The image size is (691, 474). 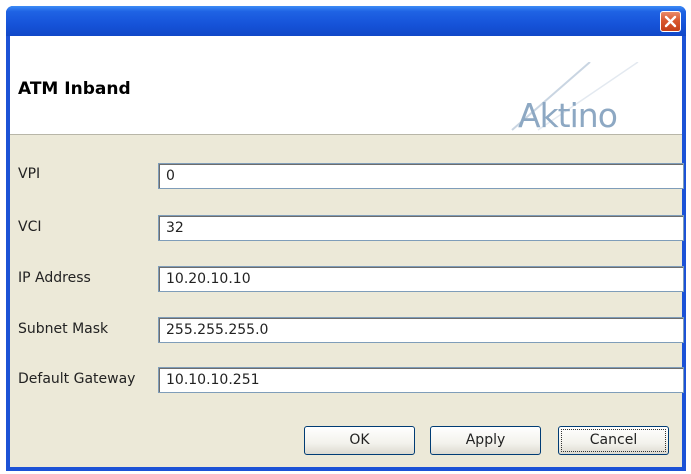 I want to click on page-title: ATM Inband, so click(x=74, y=89).